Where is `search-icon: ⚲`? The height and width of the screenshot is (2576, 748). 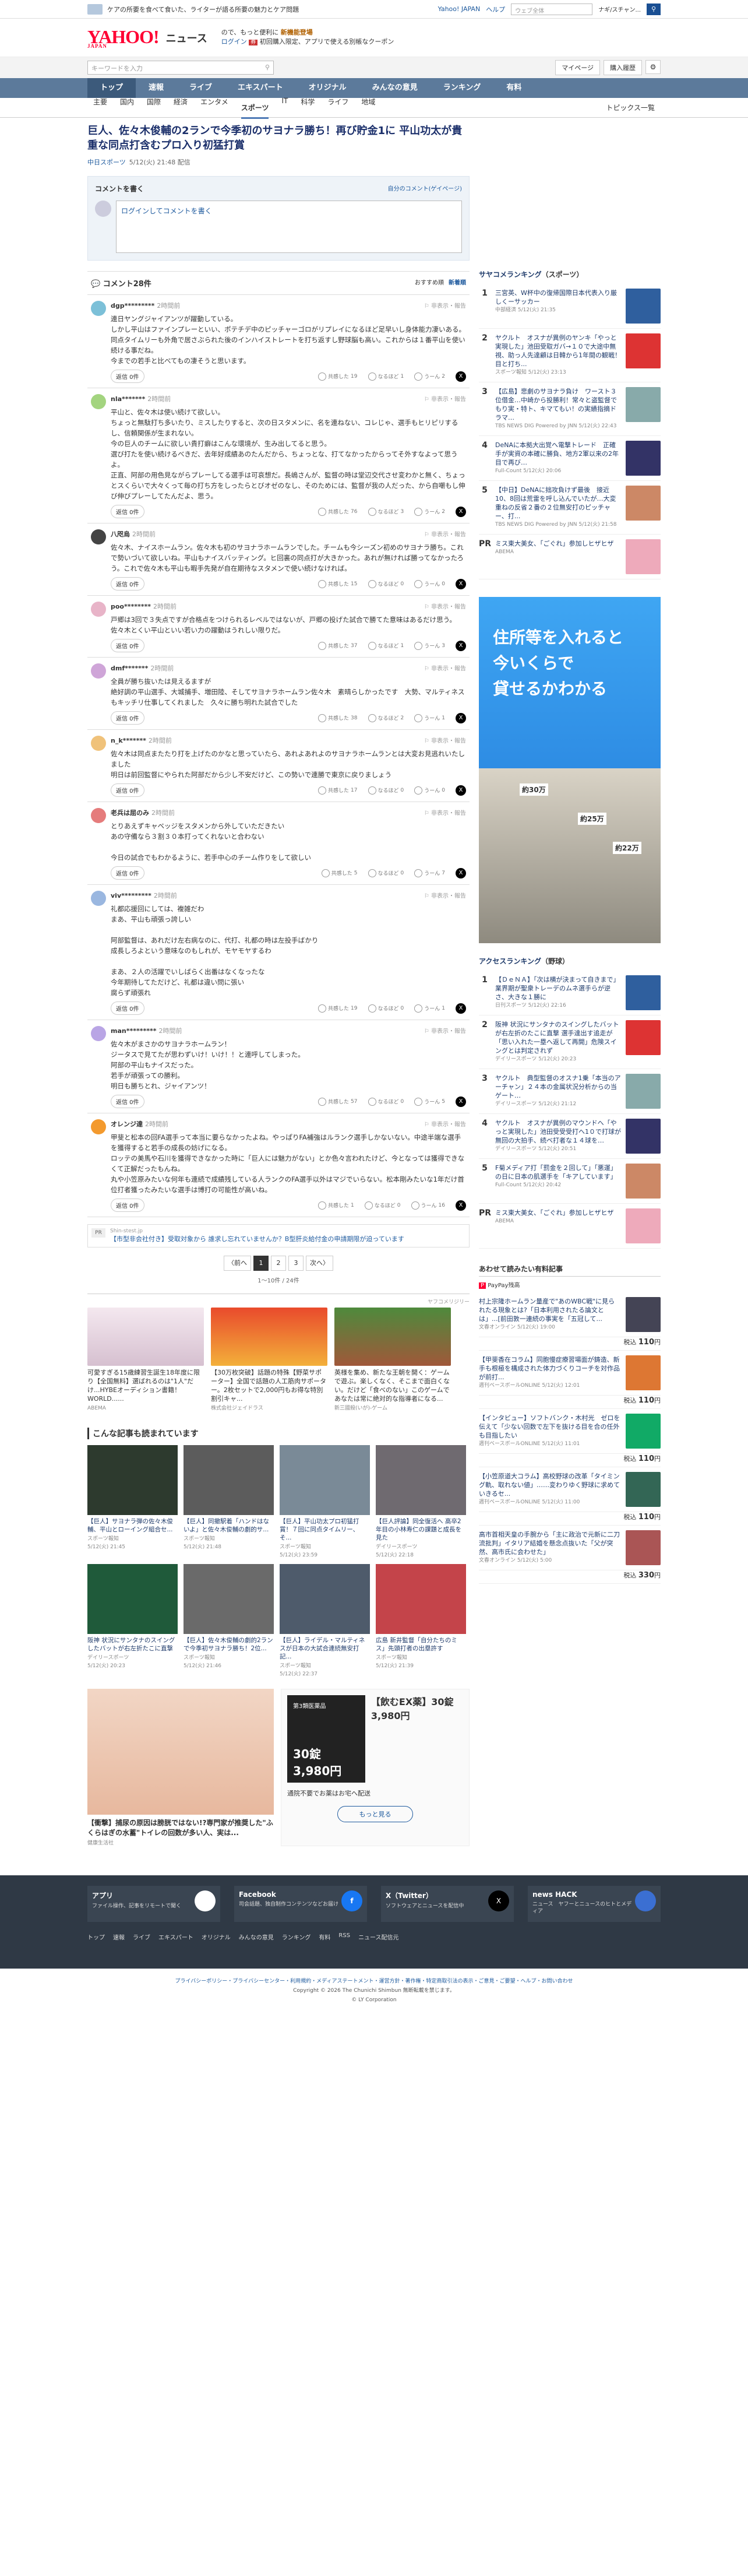
search-icon: ⚲ is located at coordinates (654, 9).